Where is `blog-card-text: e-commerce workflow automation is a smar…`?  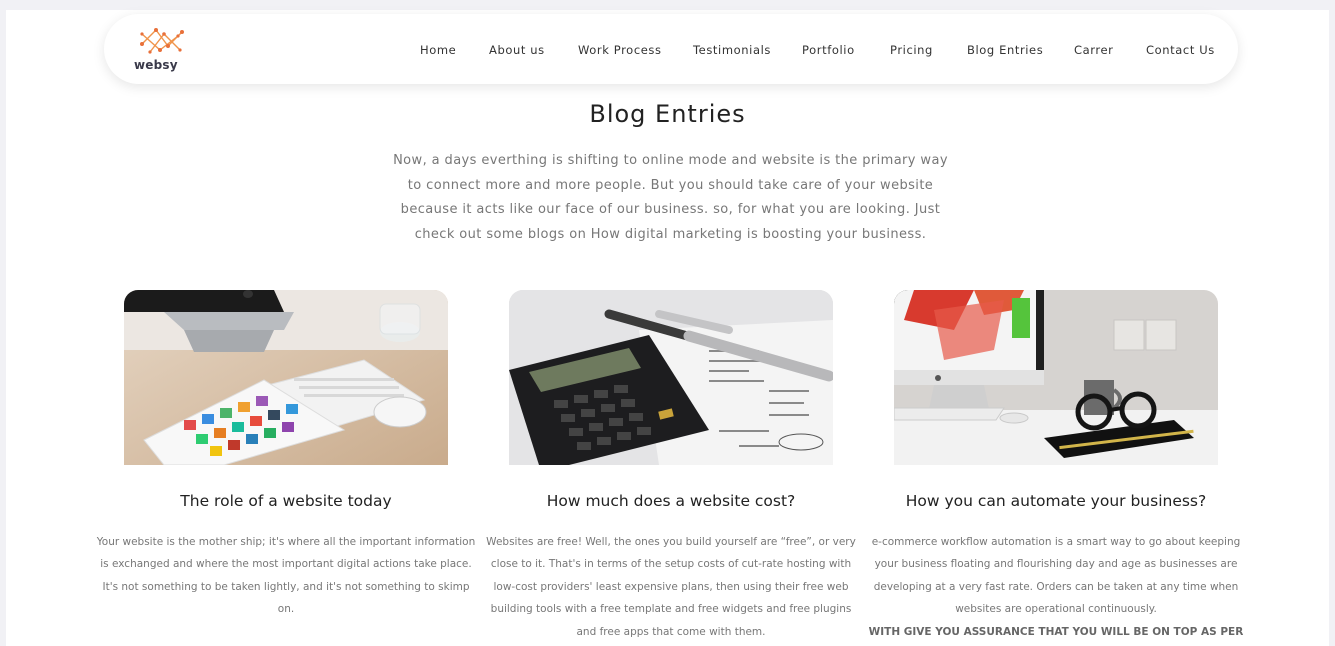 blog-card-text: e-commerce workflow automation is a smar… is located at coordinates (1056, 576).